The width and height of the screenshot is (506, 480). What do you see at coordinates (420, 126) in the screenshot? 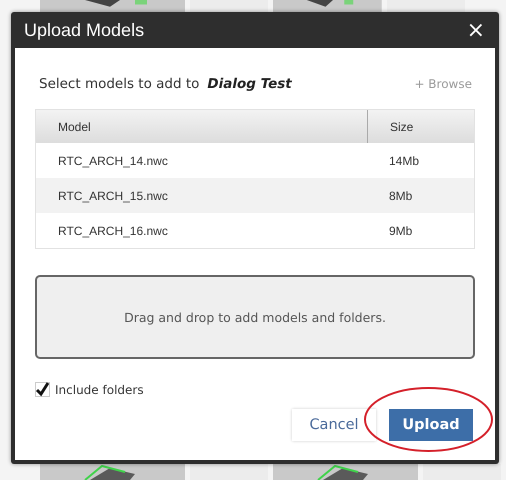
I see `column-header: Size` at bounding box center [420, 126].